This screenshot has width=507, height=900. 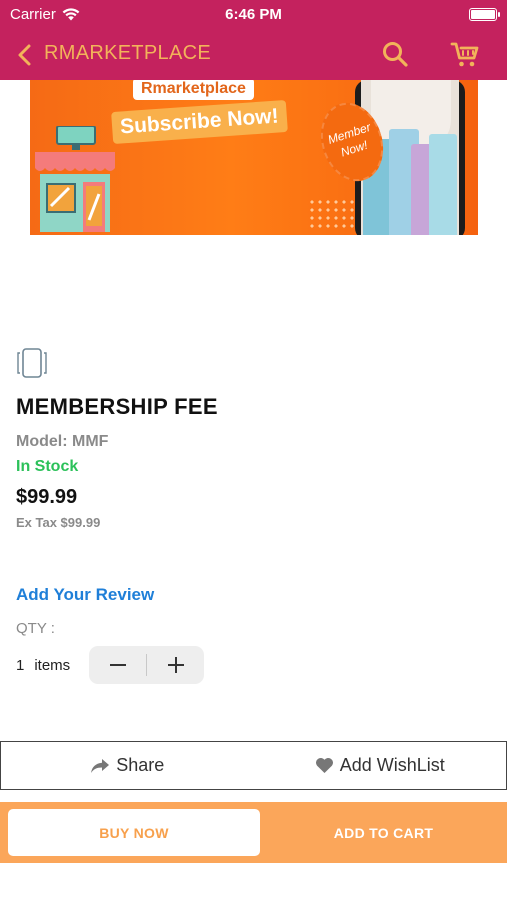 I want to click on qty-value: 1, so click(x=20, y=665).